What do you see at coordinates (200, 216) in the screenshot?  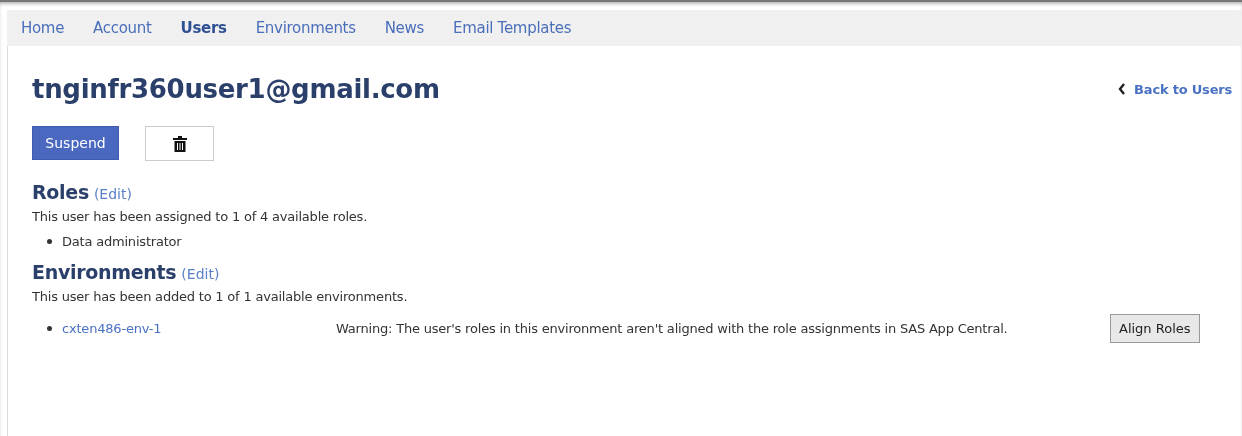 I see `section-summary: This user has been assigned to 1 of 4 available roles.` at bounding box center [200, 216].